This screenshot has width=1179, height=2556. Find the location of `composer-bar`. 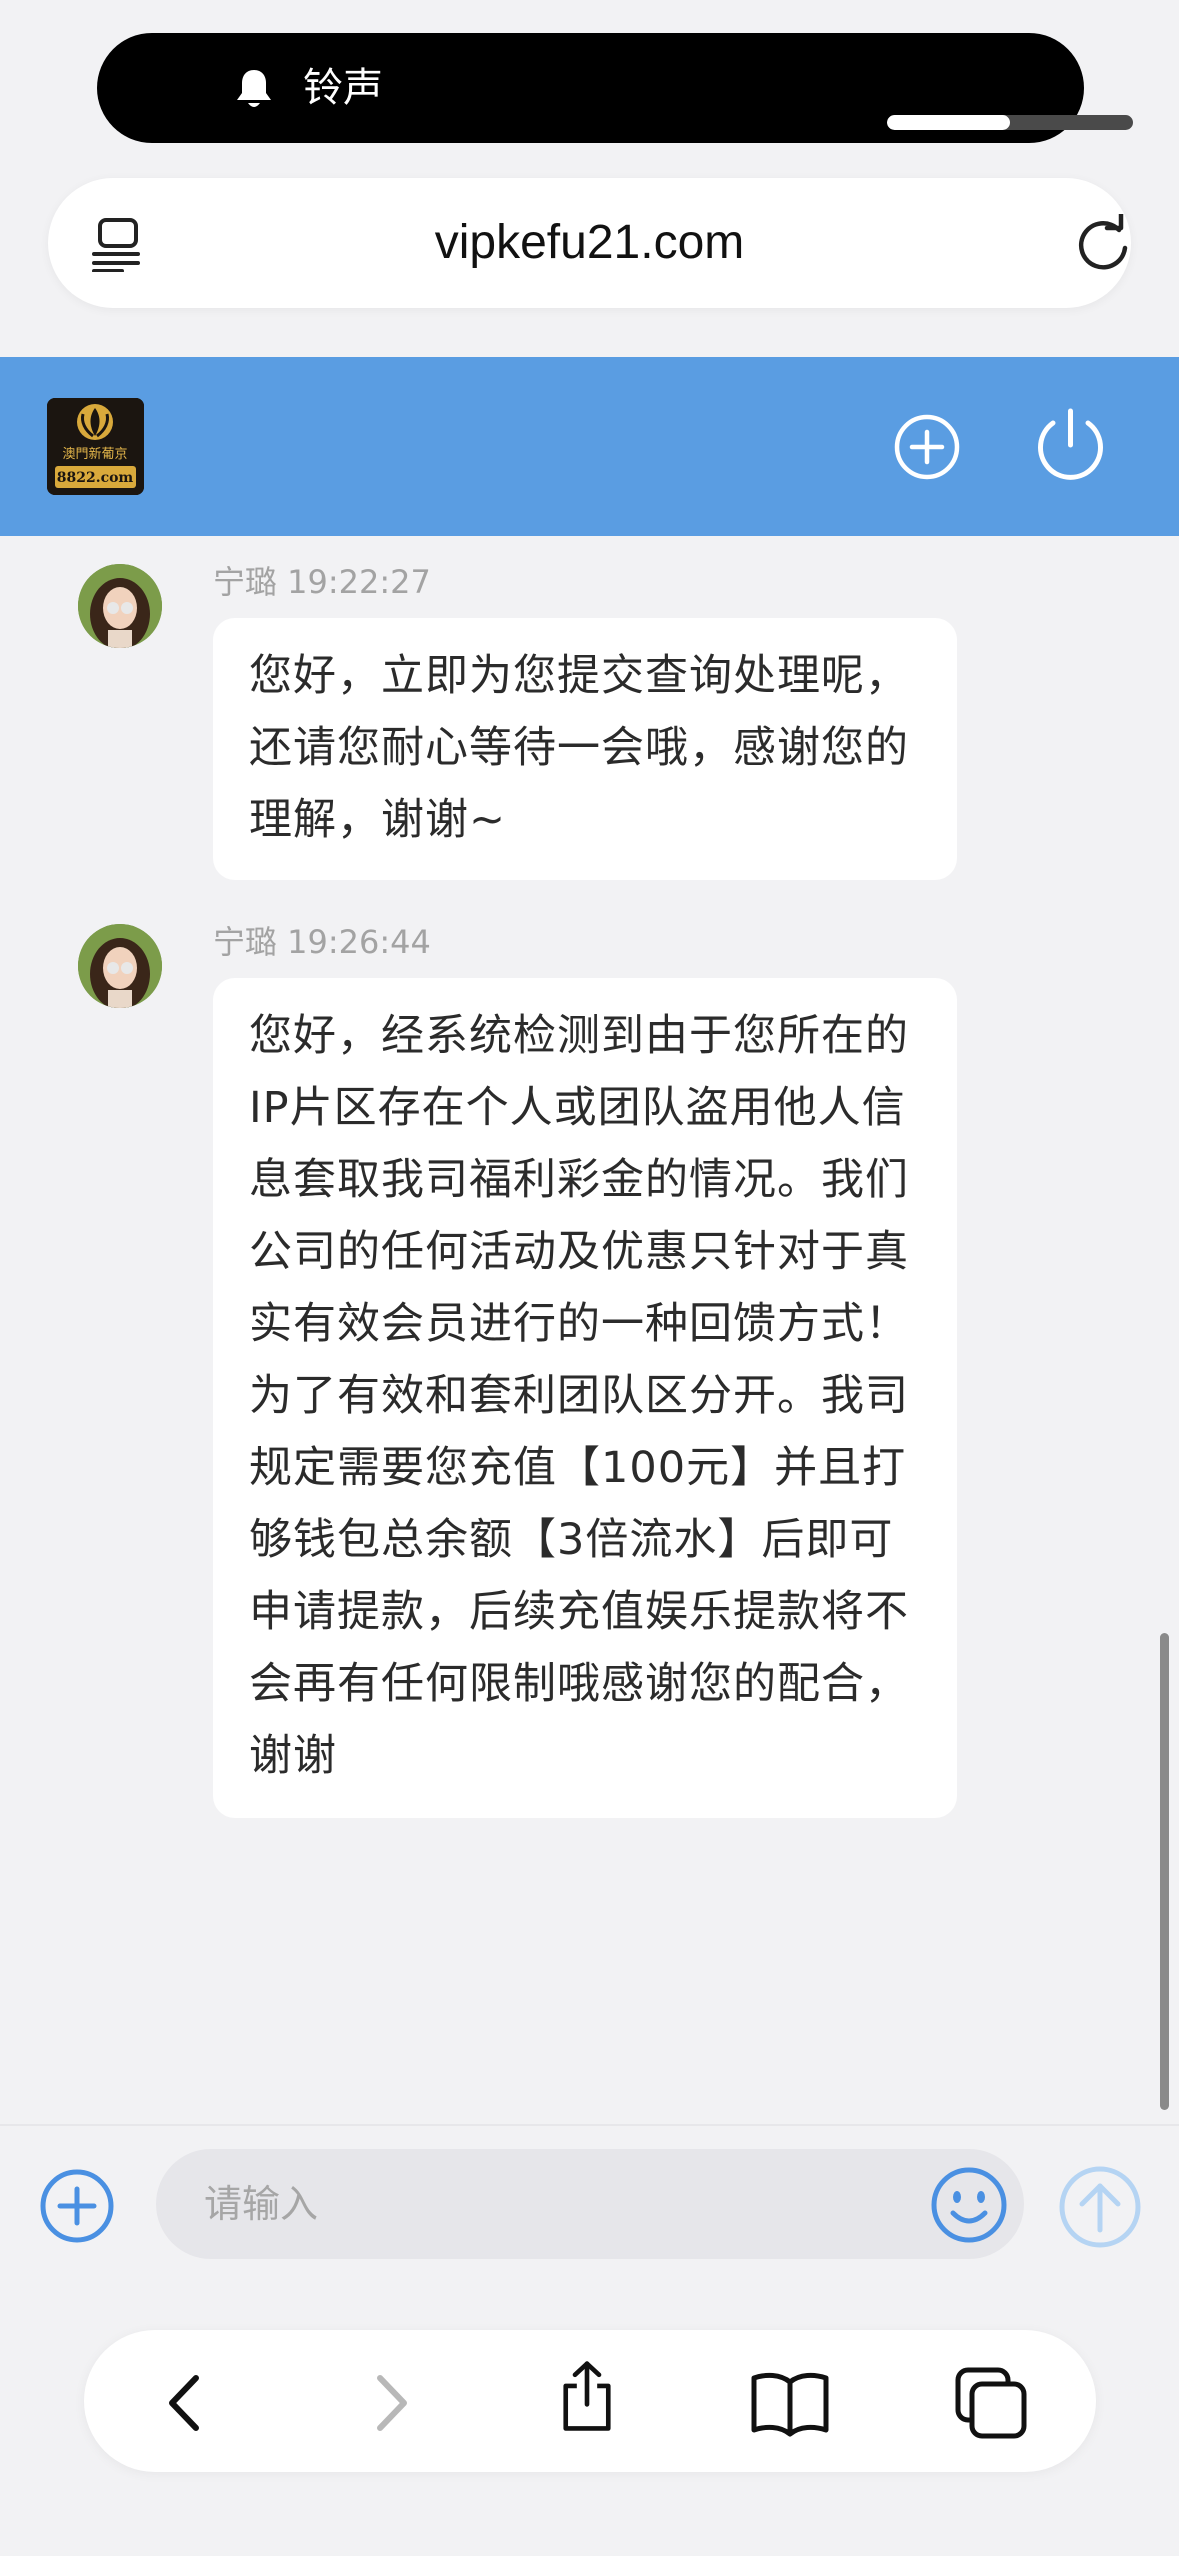

composer-bar is located at coordinates (589, 2203).